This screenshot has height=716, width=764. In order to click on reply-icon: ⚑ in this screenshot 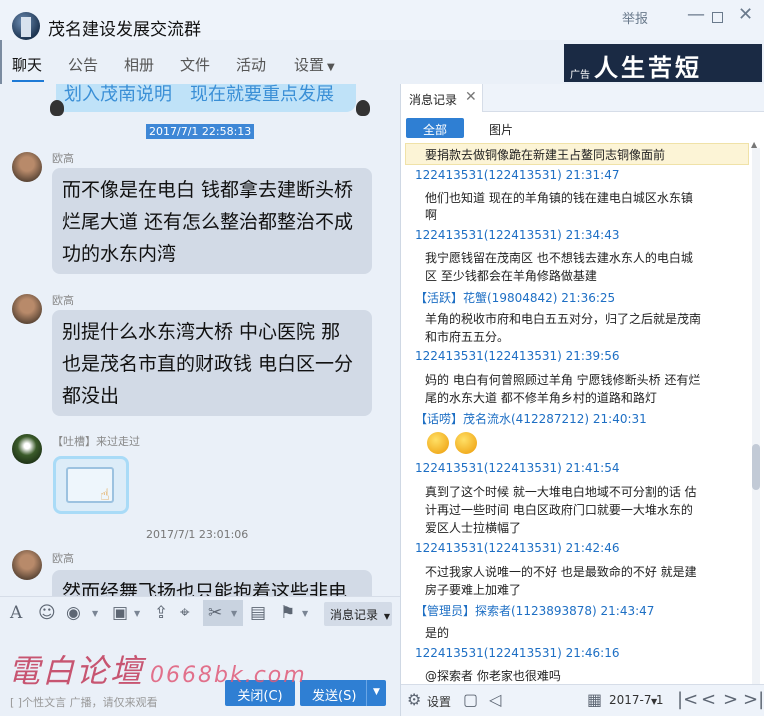, I will do `click(287, 613)`.